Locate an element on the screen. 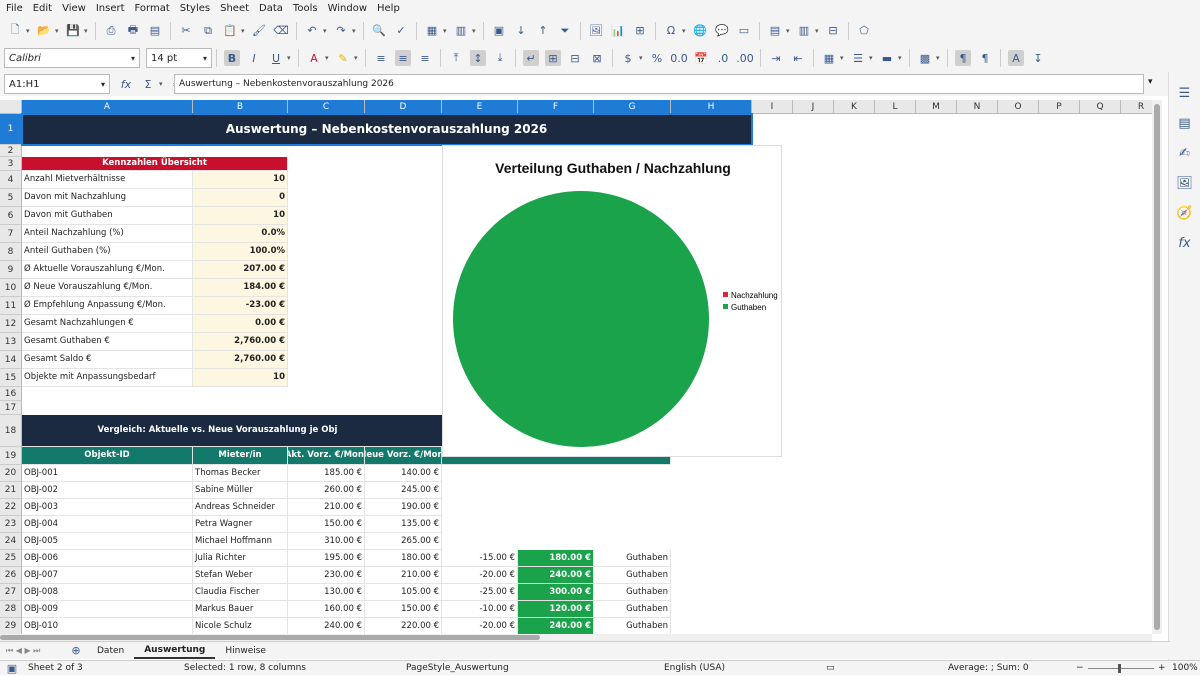 The image size is (1200, 676). sort-descending-icon: ↑ is located at coordinates (543, 31).